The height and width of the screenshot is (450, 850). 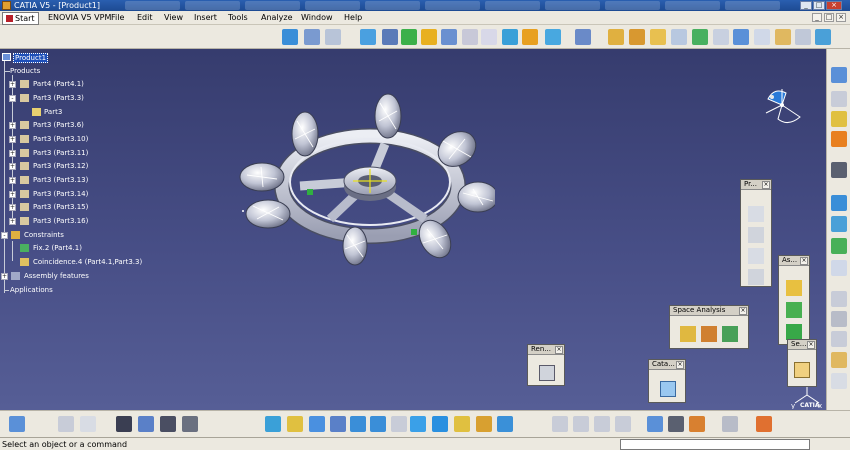 I want to click on cursor-icon, so click(x=583, y=37).